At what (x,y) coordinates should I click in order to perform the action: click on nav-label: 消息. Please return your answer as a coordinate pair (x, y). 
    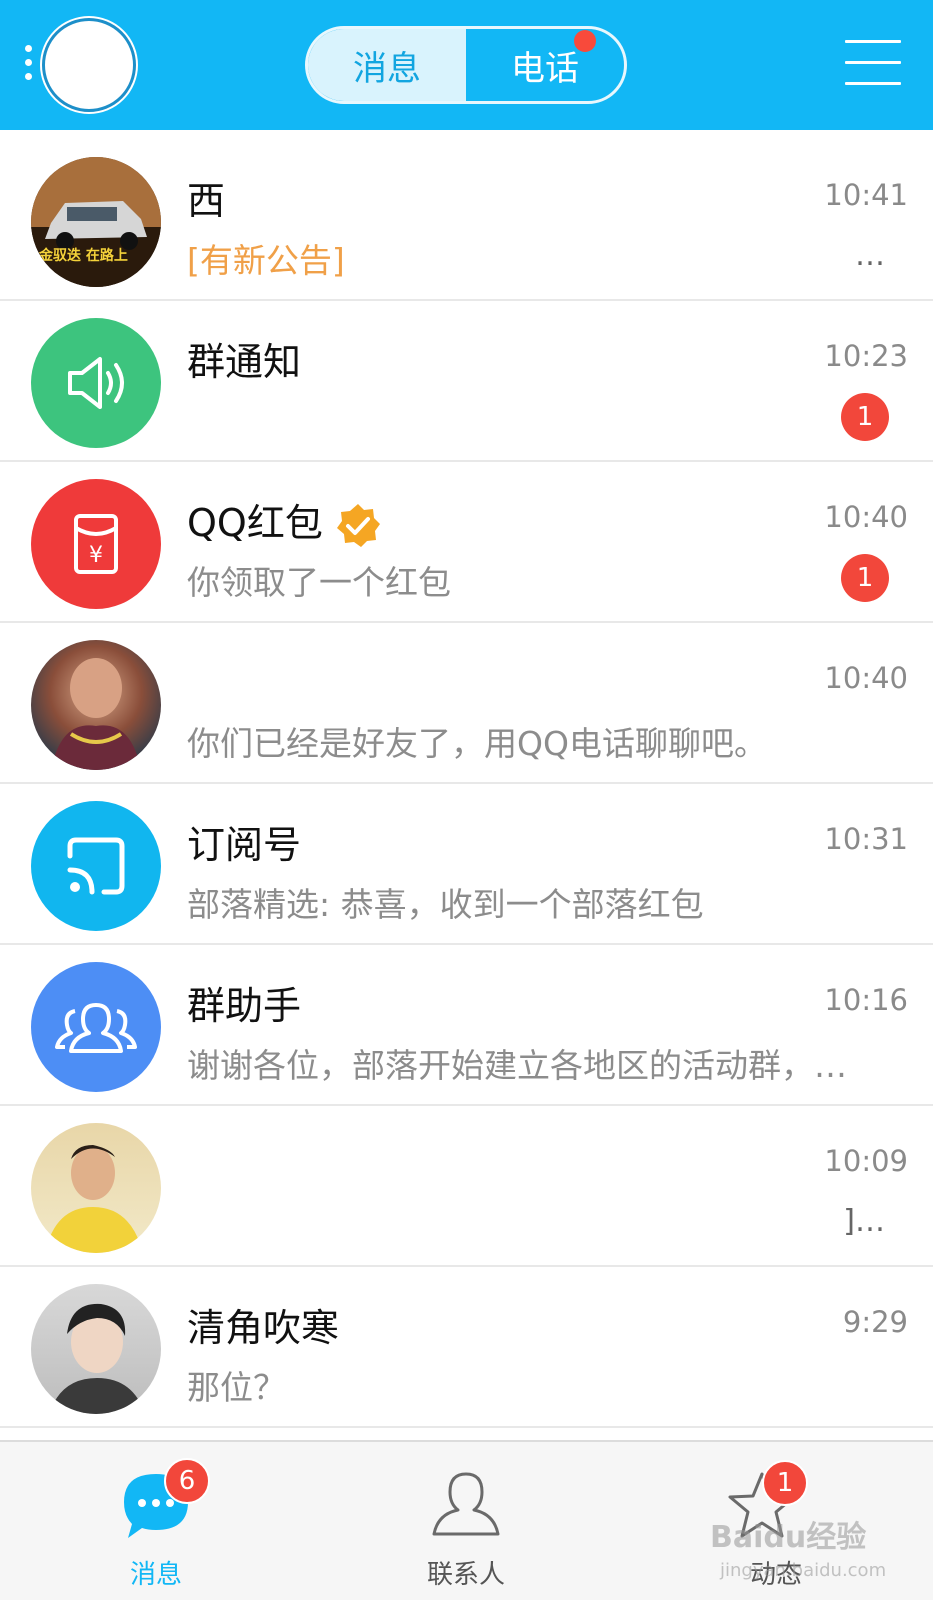
    Looking at the image, I should click on (155, 1575).